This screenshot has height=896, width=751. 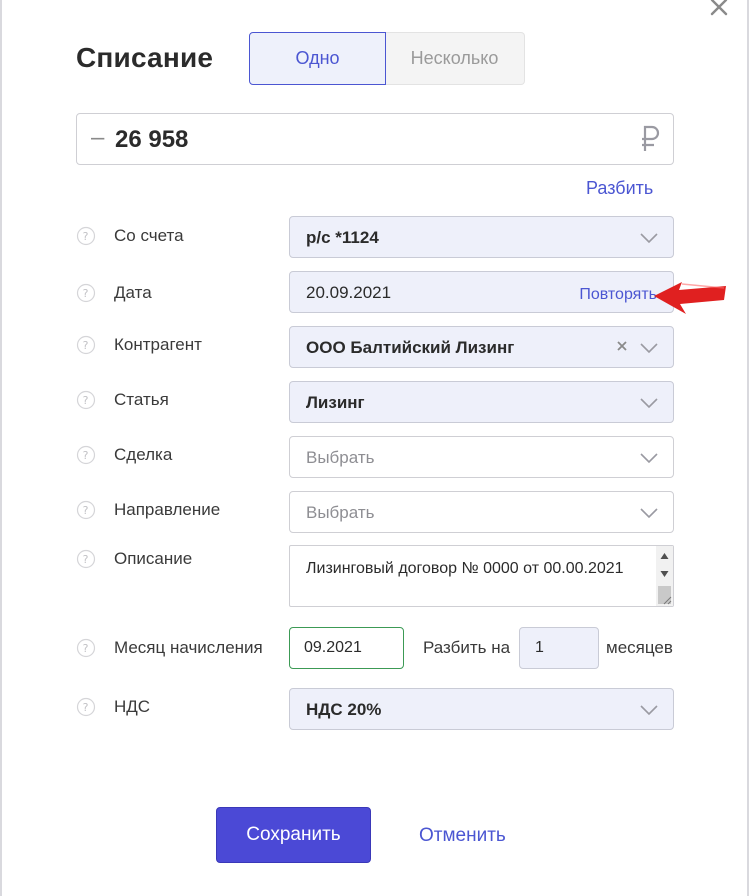 I want to click on save-button: Сохранить, so click(x=293, y=835).